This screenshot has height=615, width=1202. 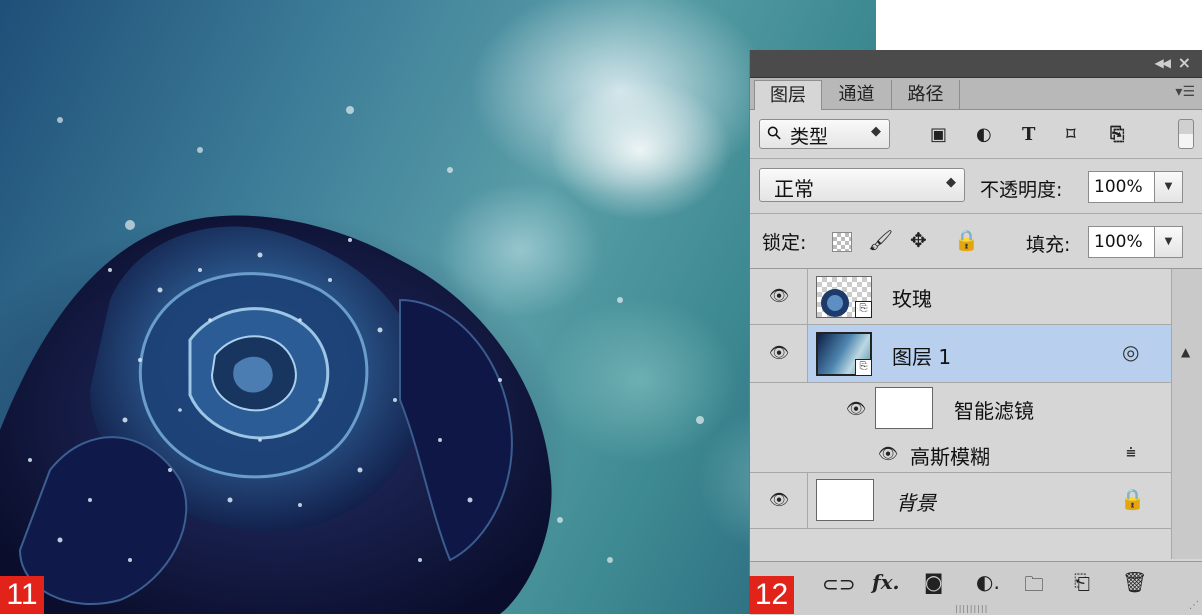 What do you see at coordinates (1121, 187) in the screenshot?
I see `opacity-input: 100%` at bounding box center [1121, 187].